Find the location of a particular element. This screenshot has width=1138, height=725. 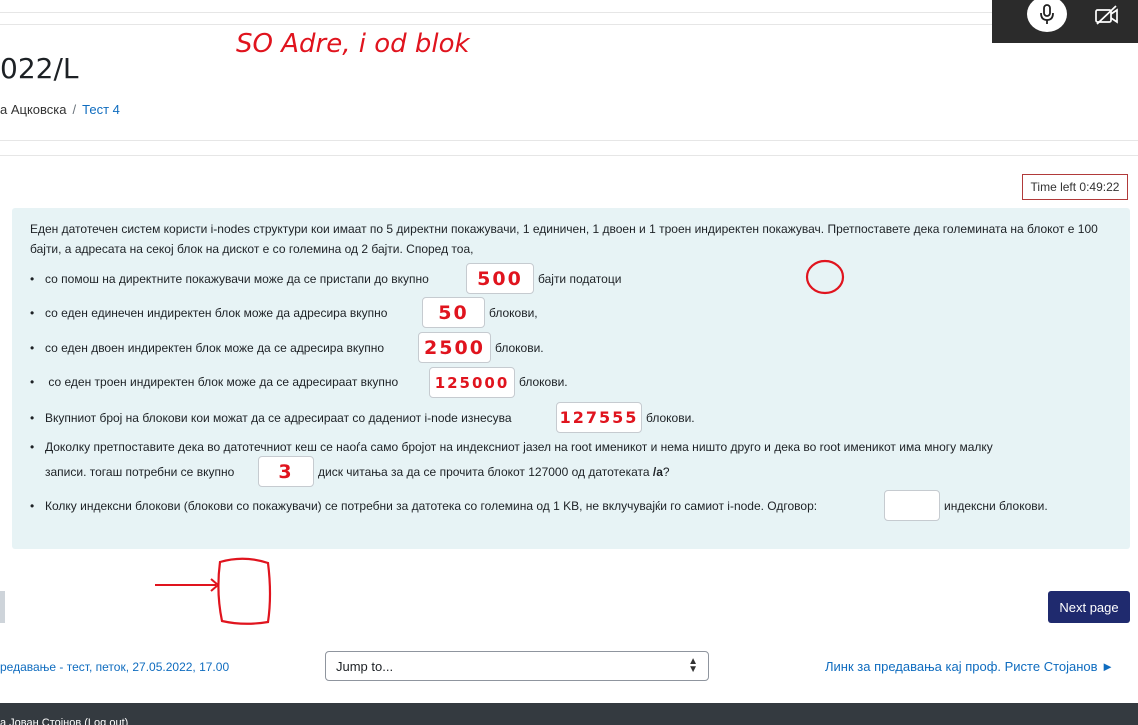

answer-field-single: 50 is located at coordinates (453, 312).